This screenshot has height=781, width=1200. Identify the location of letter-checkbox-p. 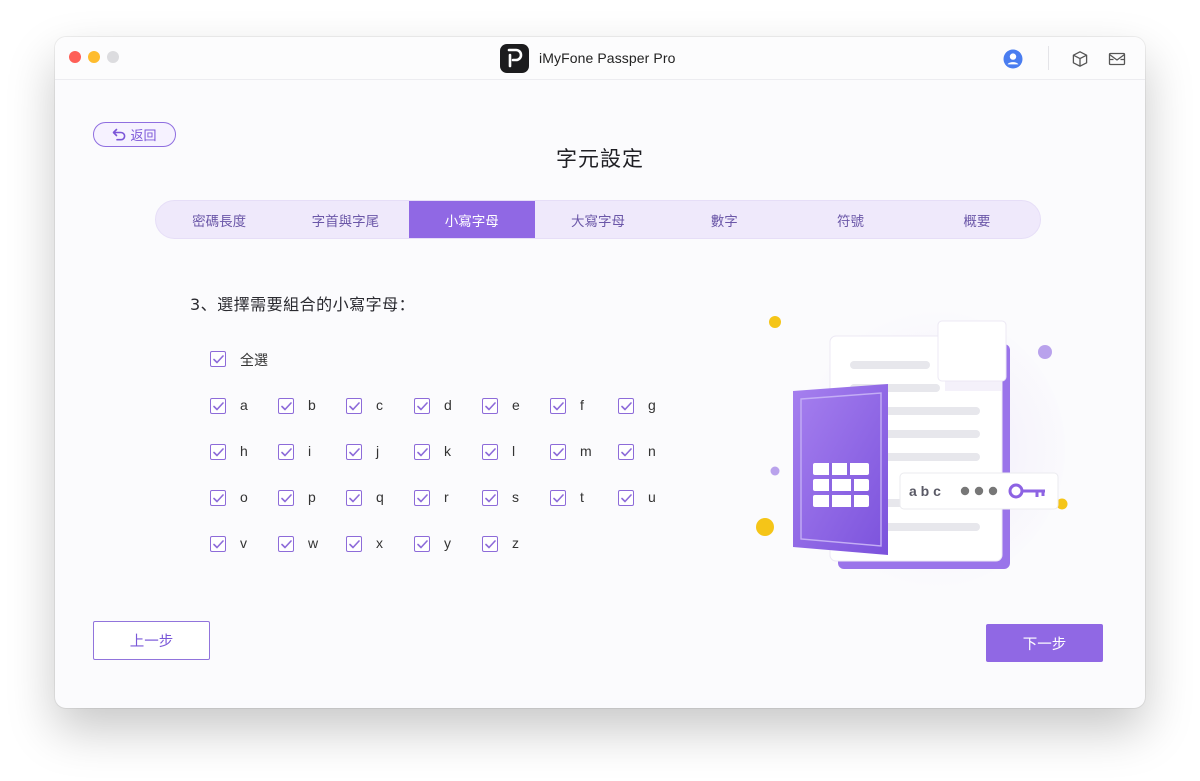
(286, 498).